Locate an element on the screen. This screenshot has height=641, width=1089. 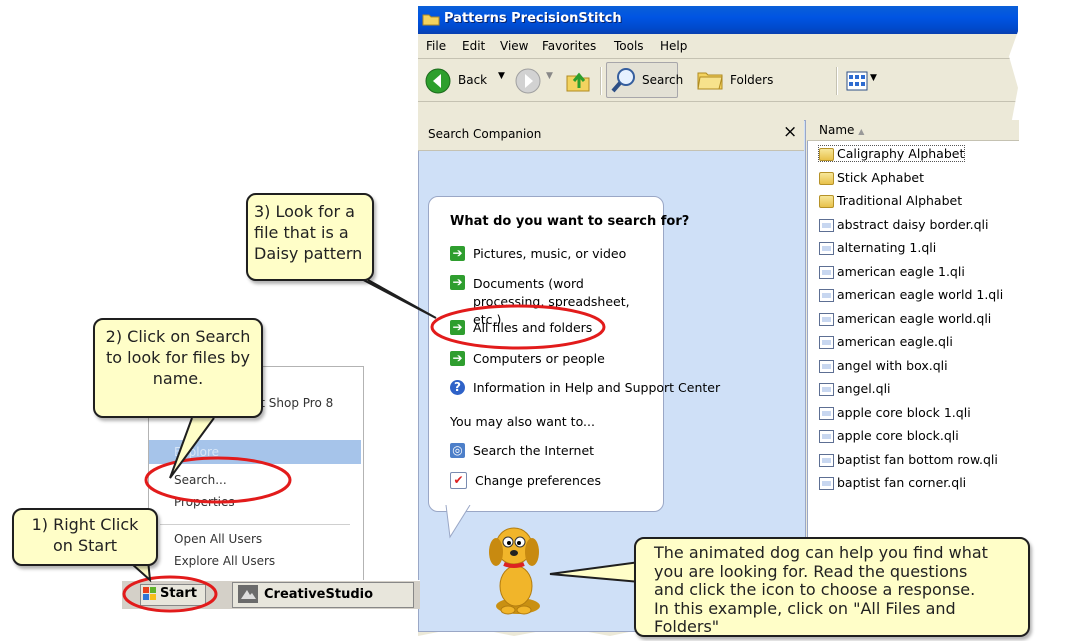
file-list-item: american eagle world.qli is located at coordinates (905, 318).